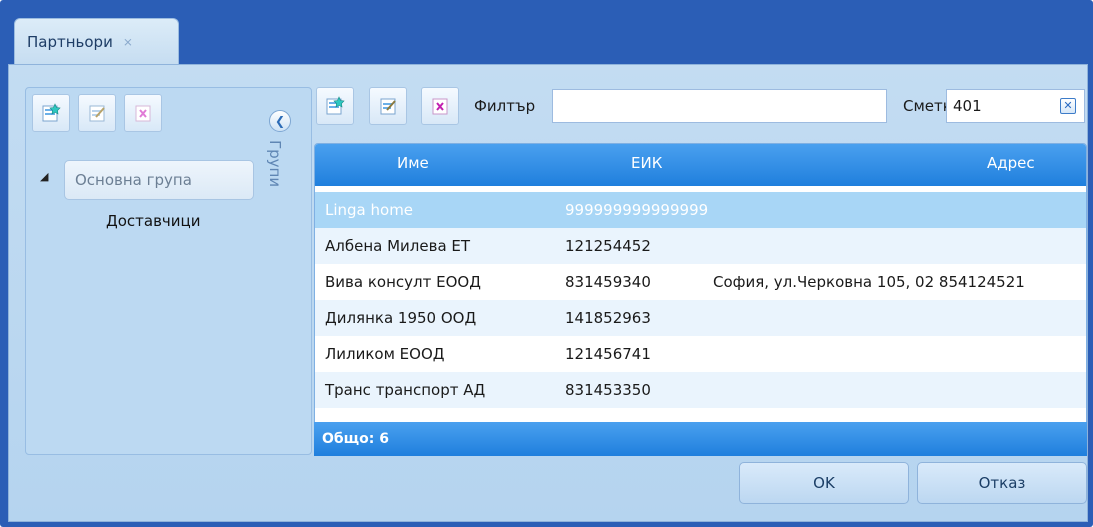 The width and height of the screenshot is (1093, 527). I want to click on add-group-button, so click(51, 113).